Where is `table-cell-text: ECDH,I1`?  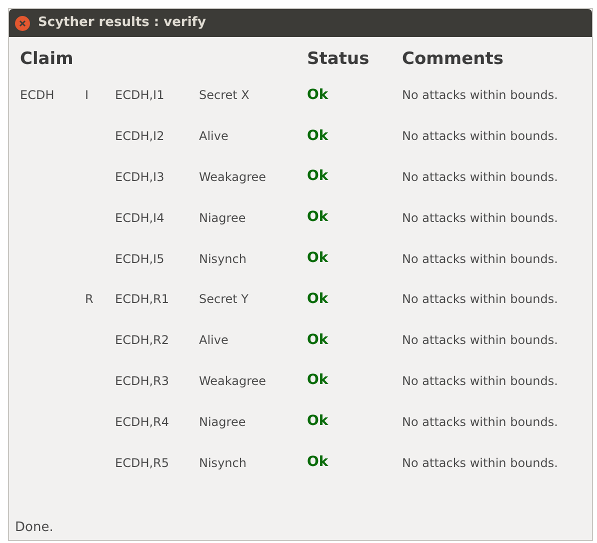
table-cell-text: ECDH,I1 is located at coordinates (139, 95).